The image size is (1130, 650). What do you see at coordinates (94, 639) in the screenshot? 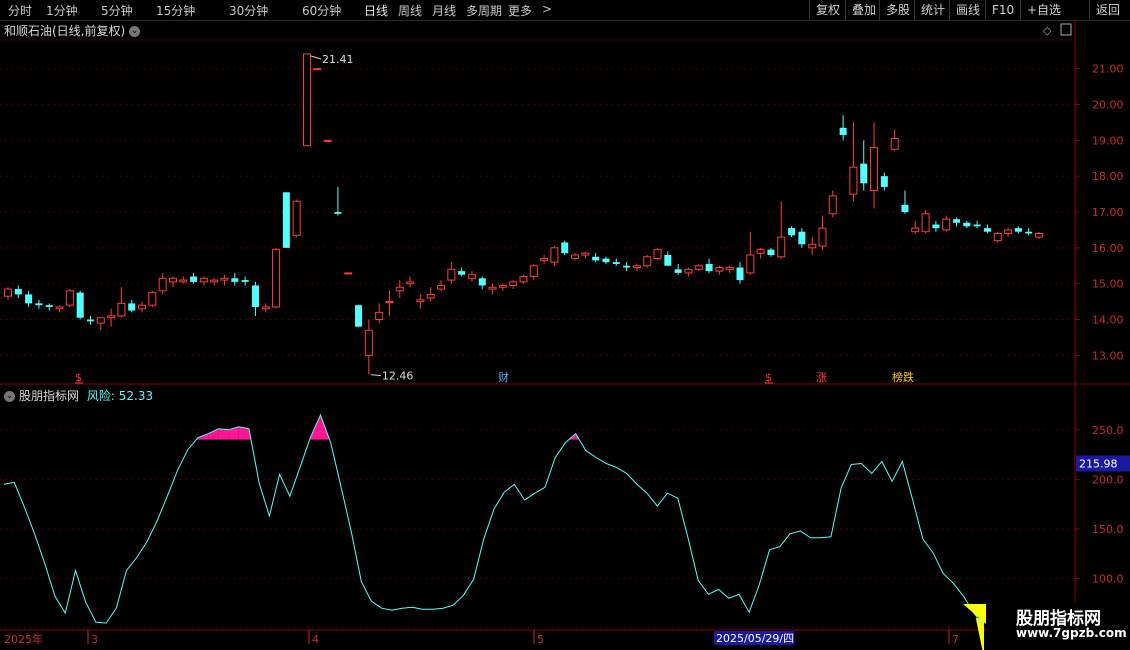
I see `xaxis-label-1: 3` at bounding box center [94, 639].